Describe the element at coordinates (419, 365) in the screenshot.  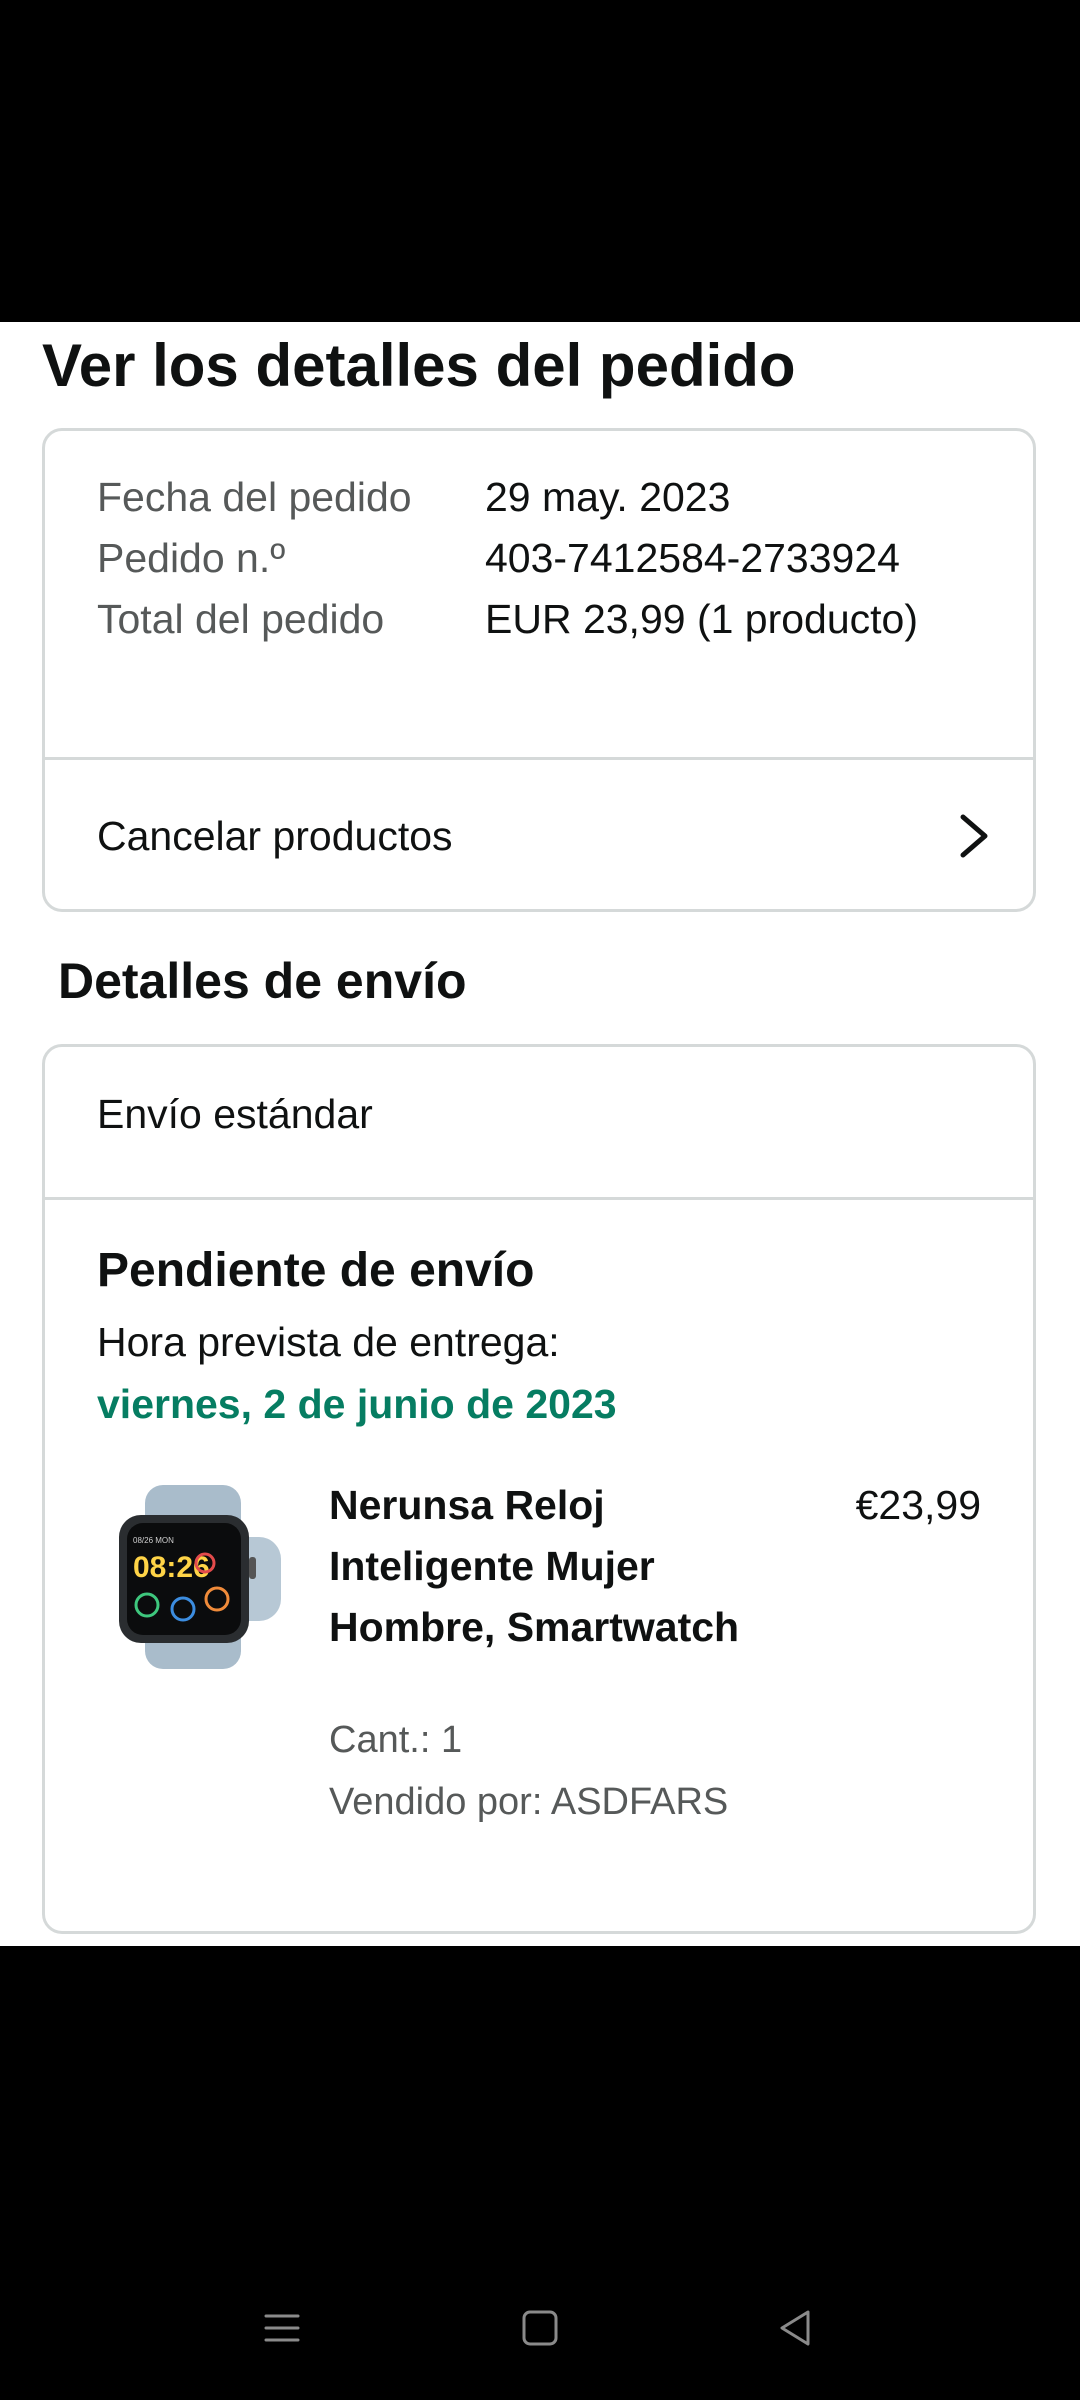
I see `page-title: Ver los detalles del pedido` at that location.